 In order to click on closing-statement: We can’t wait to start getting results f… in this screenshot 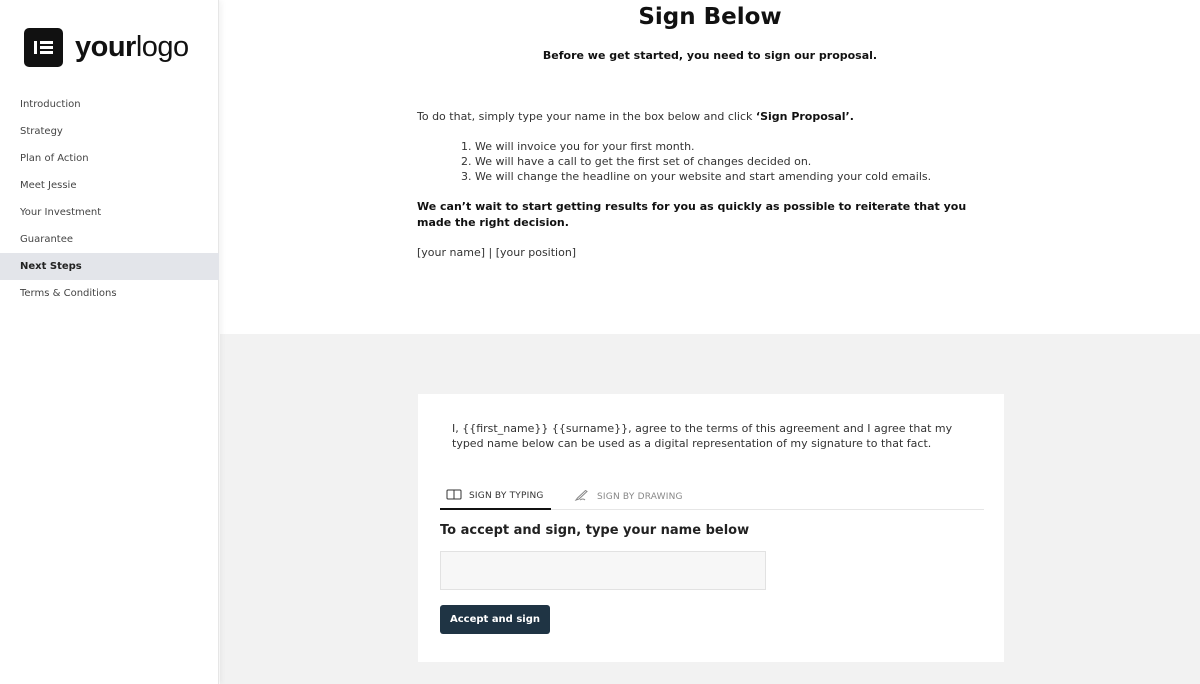, I will do `click(692, 214)`.